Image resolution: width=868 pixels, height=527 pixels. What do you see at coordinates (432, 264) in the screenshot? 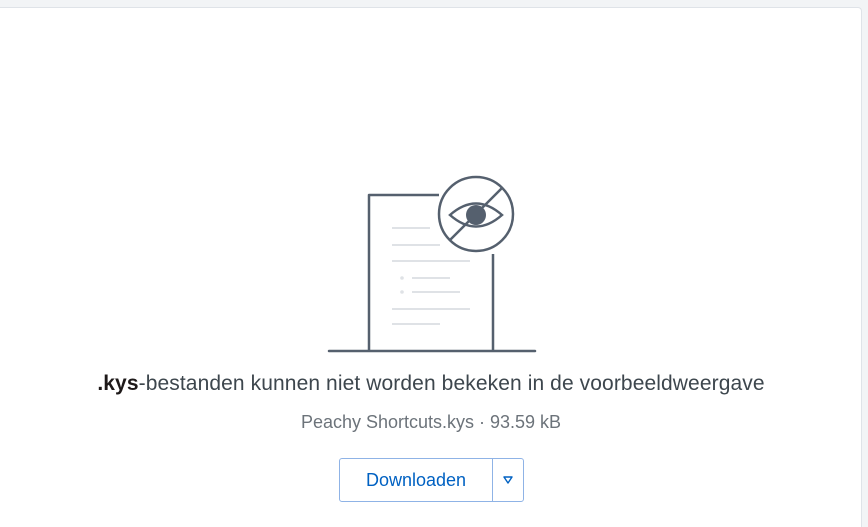
I see `document-no-preview-icon` at bounding box center [432, 264].